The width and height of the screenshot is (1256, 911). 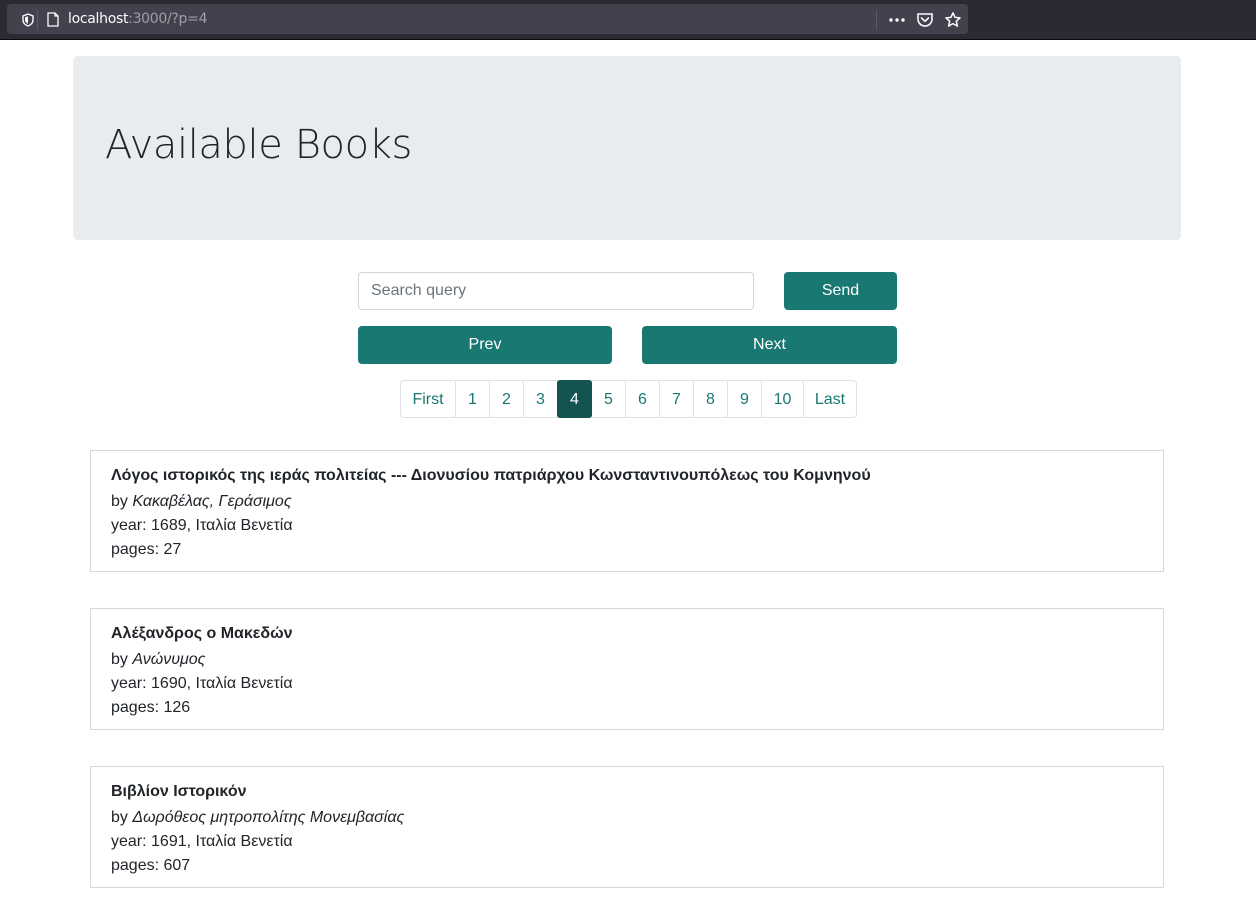 What do you see at coordinates (769, 345) in the screenshot?
I see `next-button: Next` at bounding box center [769, 345].